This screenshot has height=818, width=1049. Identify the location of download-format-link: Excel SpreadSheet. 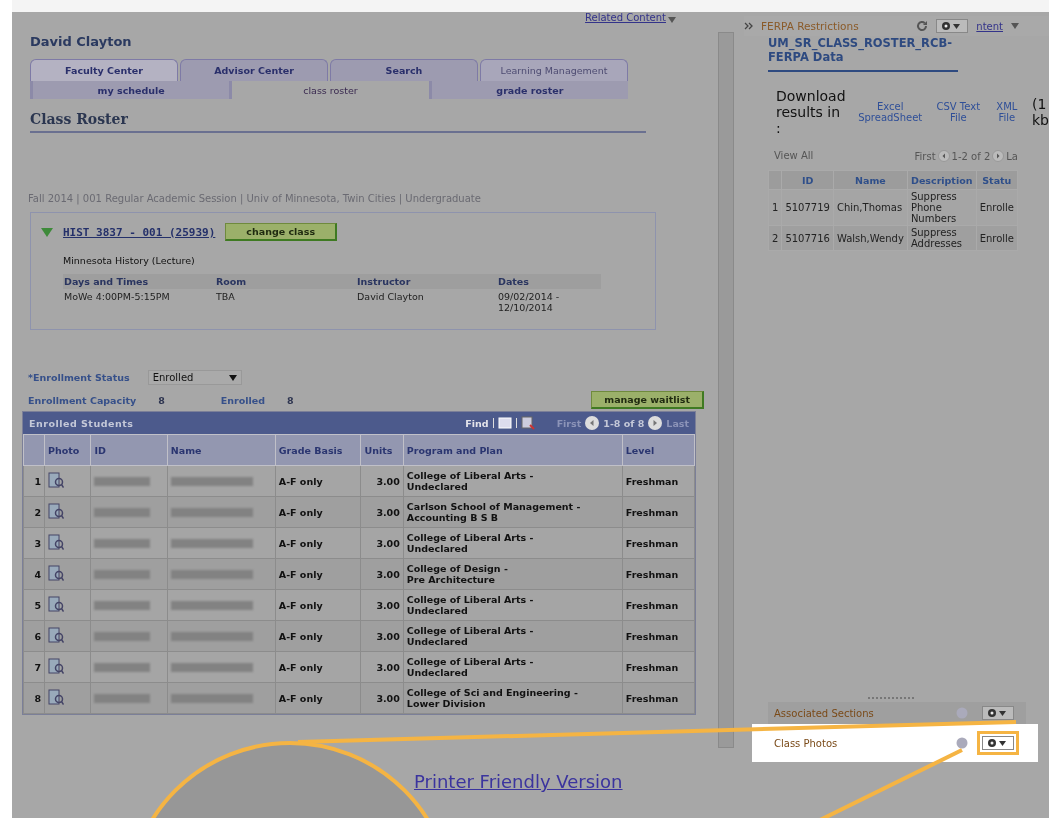
(890, 112).